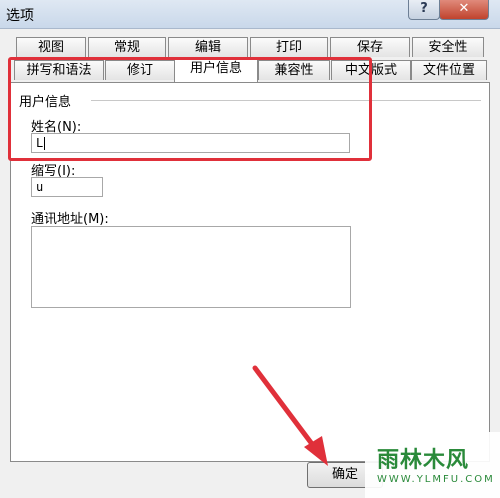 This screenshot has width=500, height=498. I want to click on tab-view: 视图, so click(51, 47).